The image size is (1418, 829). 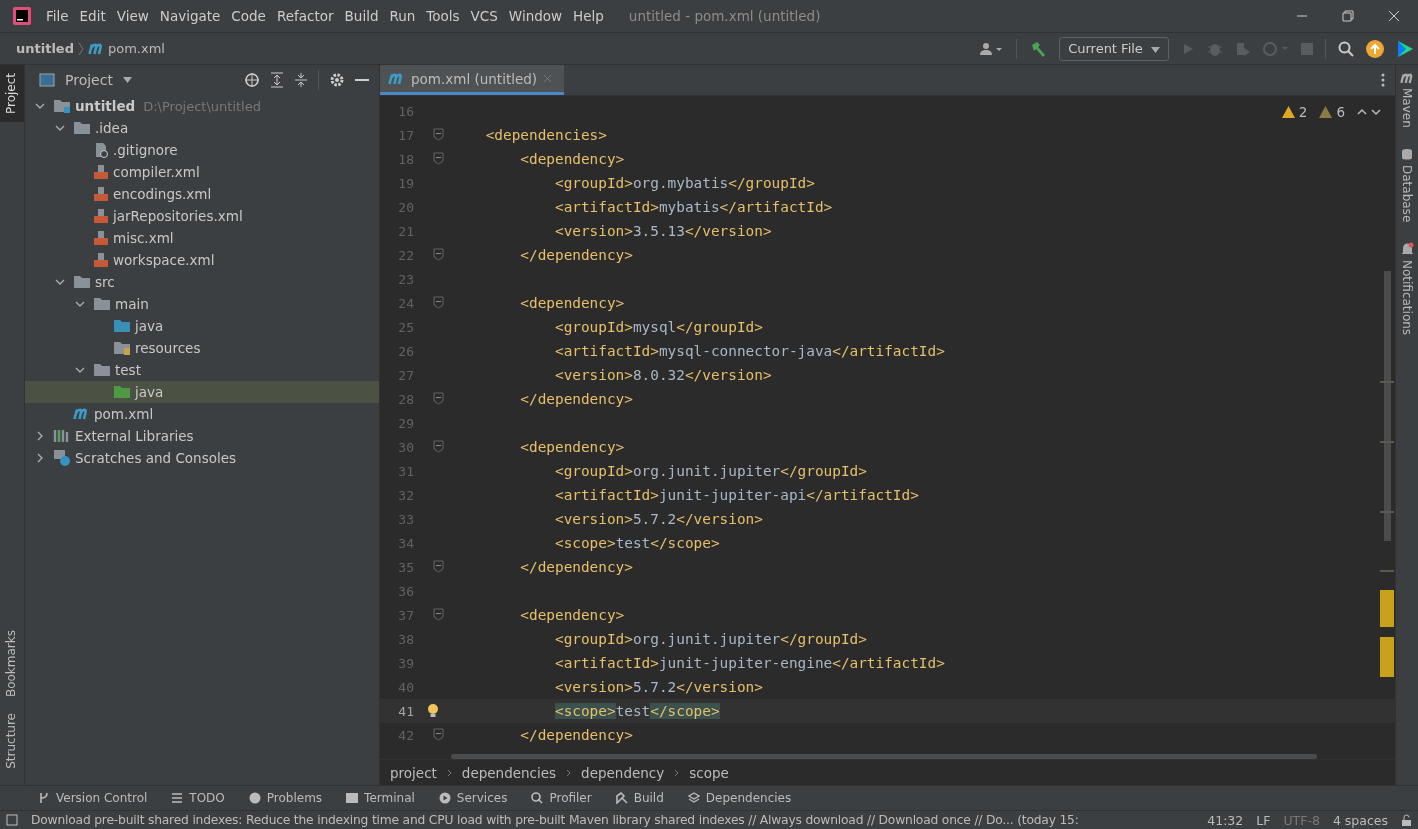 What do you see at coordinates (380, 798) in the screenshot?
I see `tool-window-button: Terminal` at bounding box center [380, 798].